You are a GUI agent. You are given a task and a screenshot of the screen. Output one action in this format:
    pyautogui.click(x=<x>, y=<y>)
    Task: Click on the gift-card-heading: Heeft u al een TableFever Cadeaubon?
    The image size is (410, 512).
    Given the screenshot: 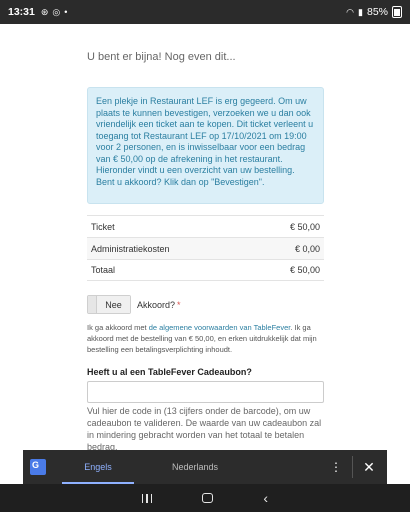 What is the action you would take?
    pyautogui.click(x=169, y=372)
    